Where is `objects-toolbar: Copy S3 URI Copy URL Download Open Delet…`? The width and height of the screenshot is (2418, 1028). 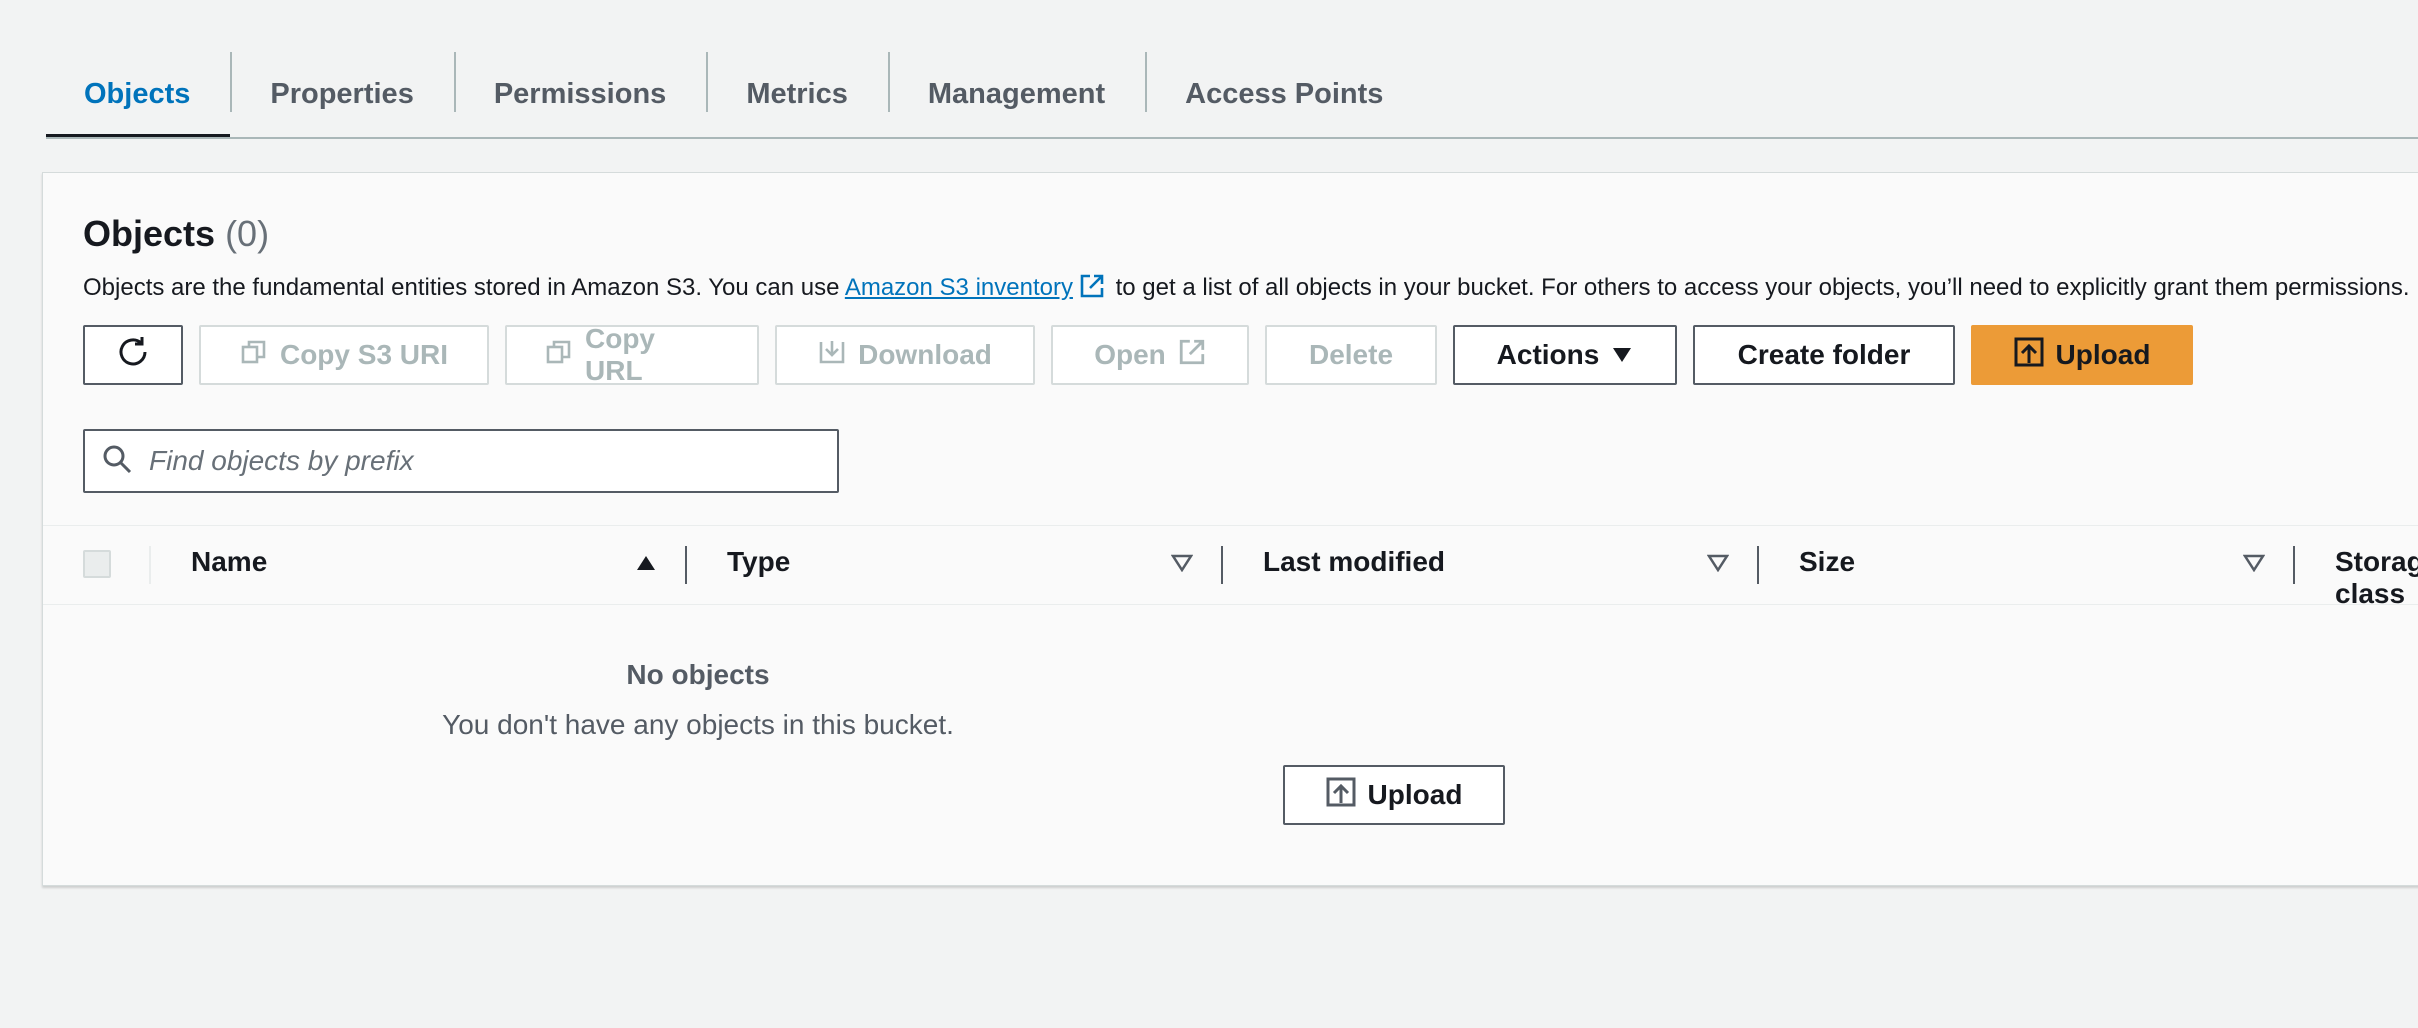
objects-toolbar: Copy S3 URI Copy URL Download Open Delet… is located at coordinates (1138, 354).